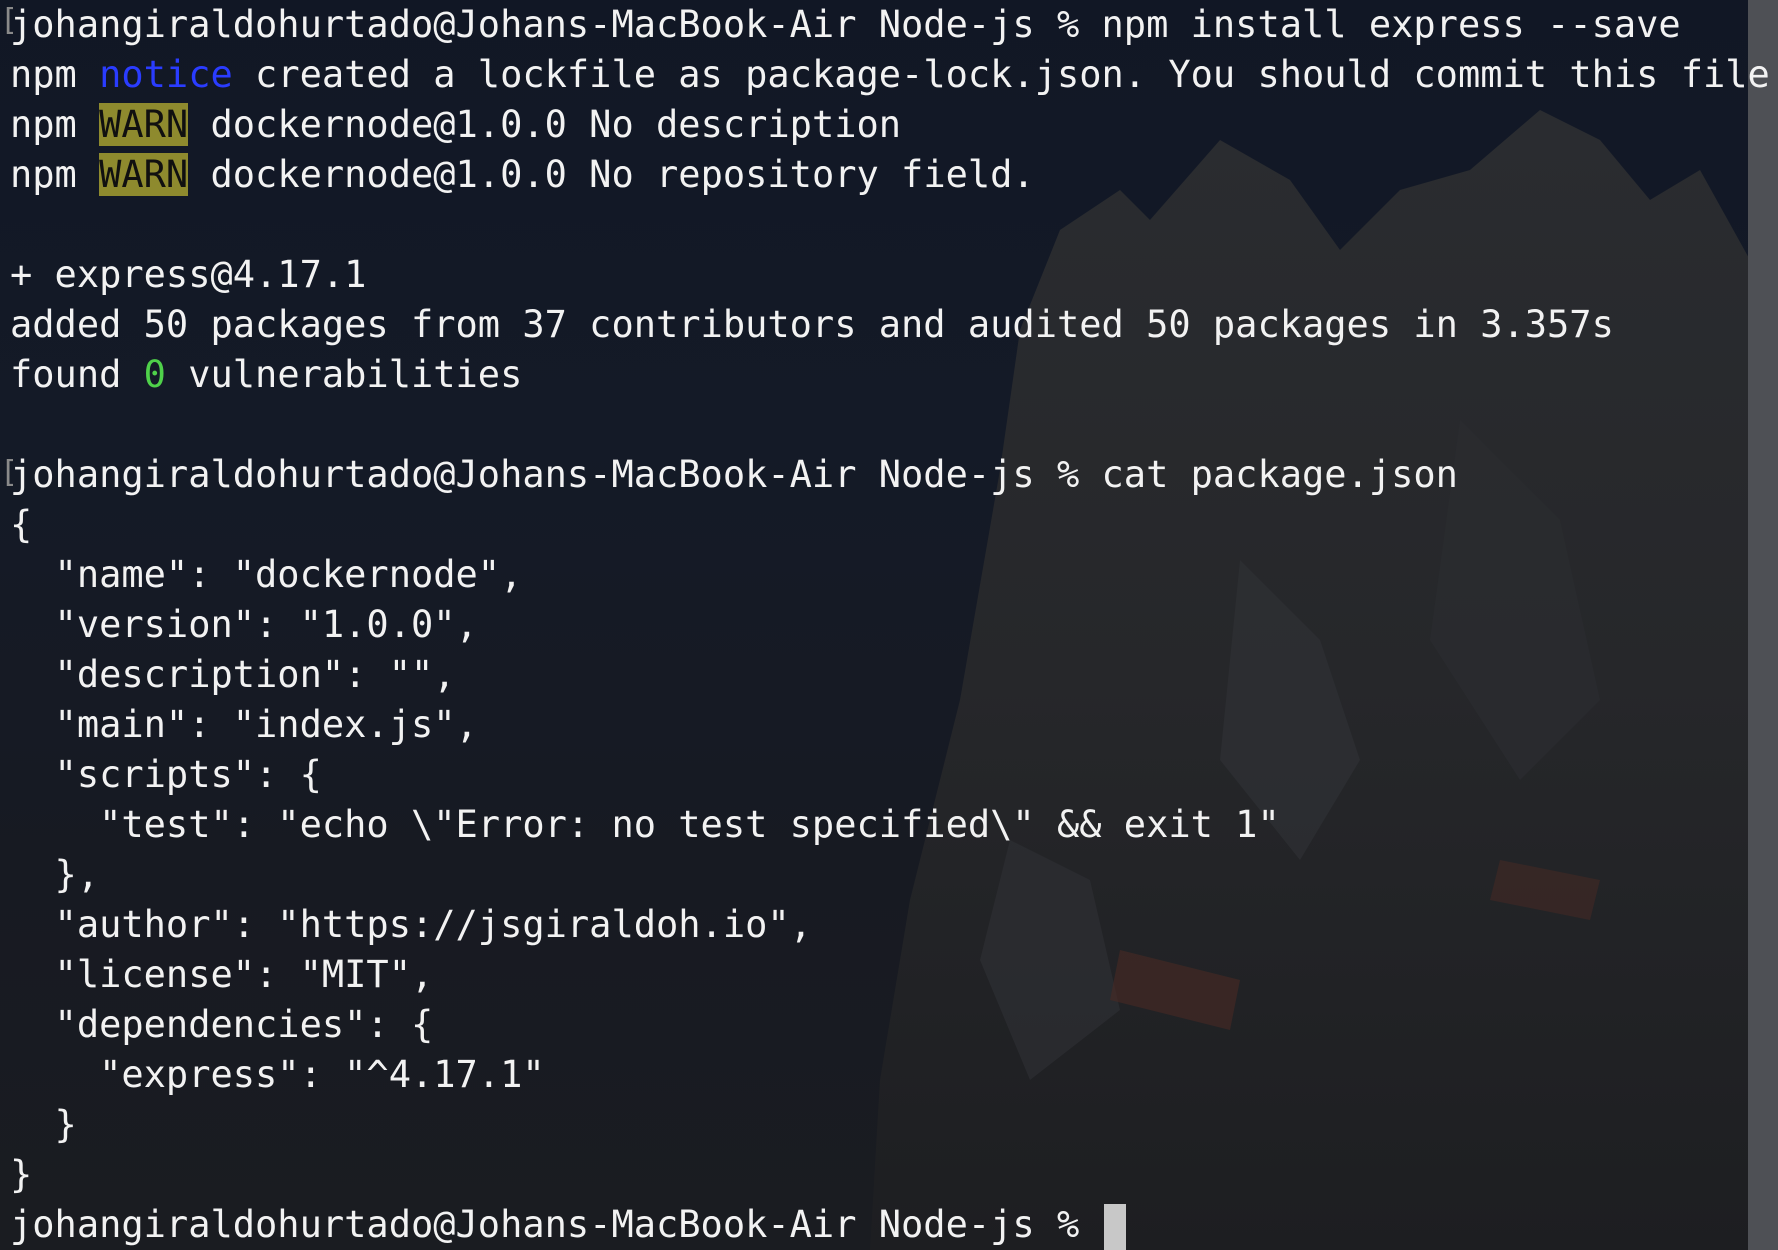  What do you see at coordinates (188, 274) in the screenshot?
I see `added-package-line: + express@4.17.1` at bounding box center [188, 274].